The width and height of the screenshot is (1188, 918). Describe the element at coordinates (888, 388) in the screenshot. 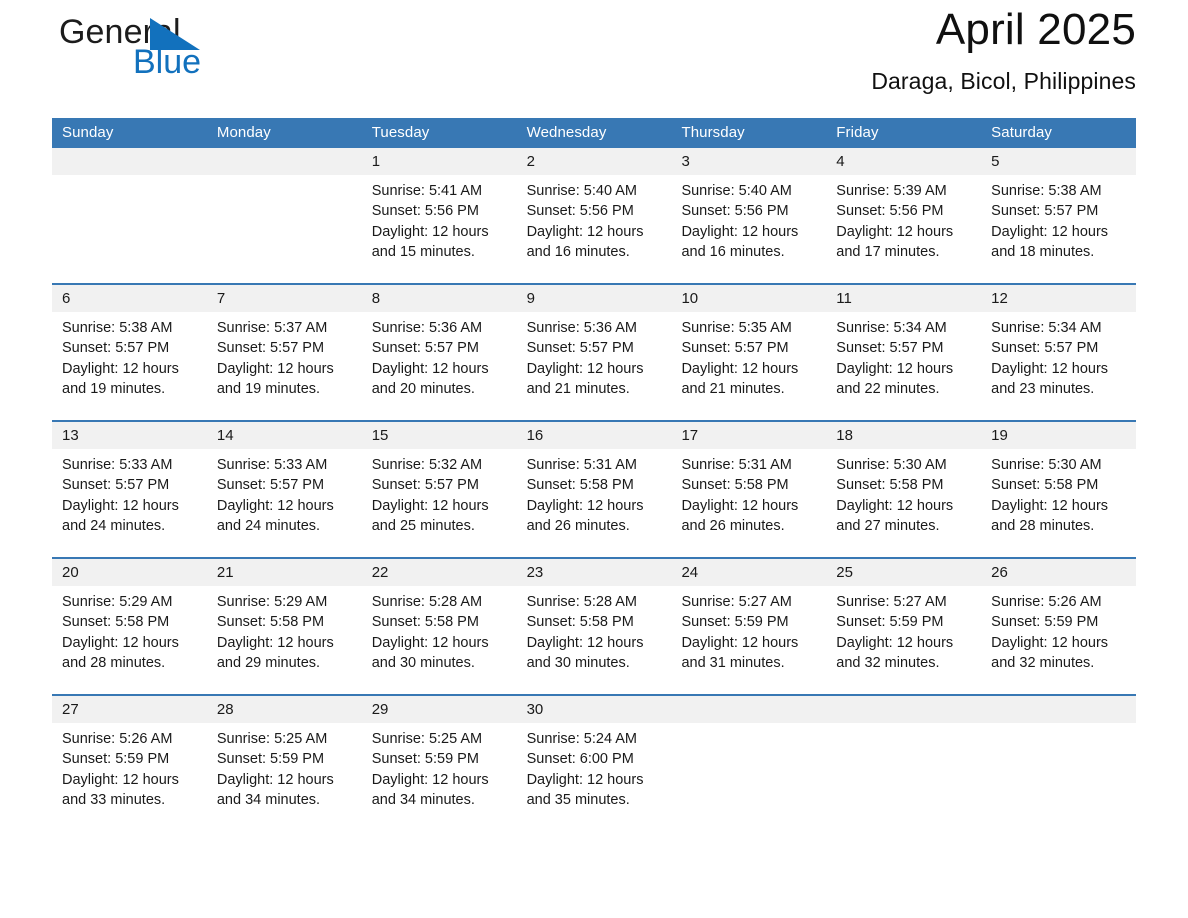

I see `daylight-text-line2: and 22 minutes.` at that location.